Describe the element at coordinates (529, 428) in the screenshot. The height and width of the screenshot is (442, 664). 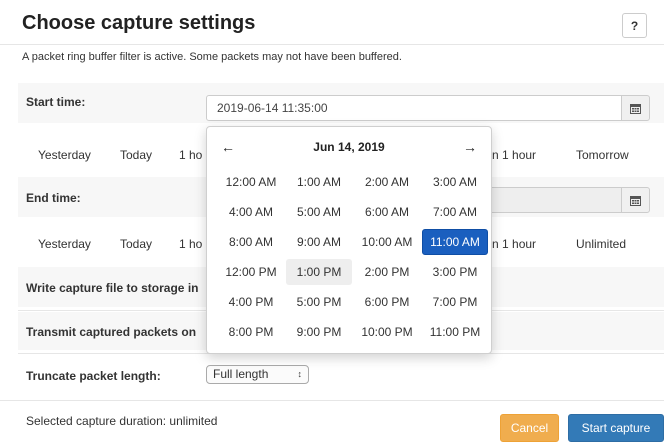
I see `cancel-button: Cancel` at that location.